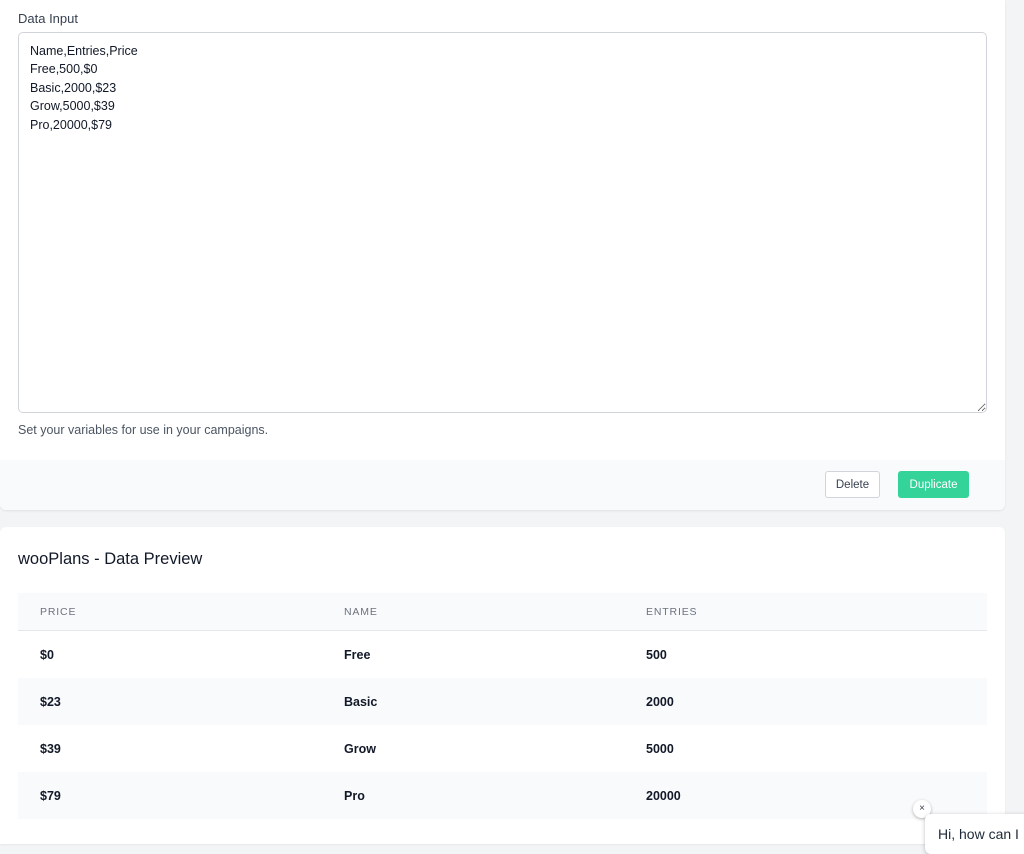  I want to click on cell-price: $23, so click(170, 701).